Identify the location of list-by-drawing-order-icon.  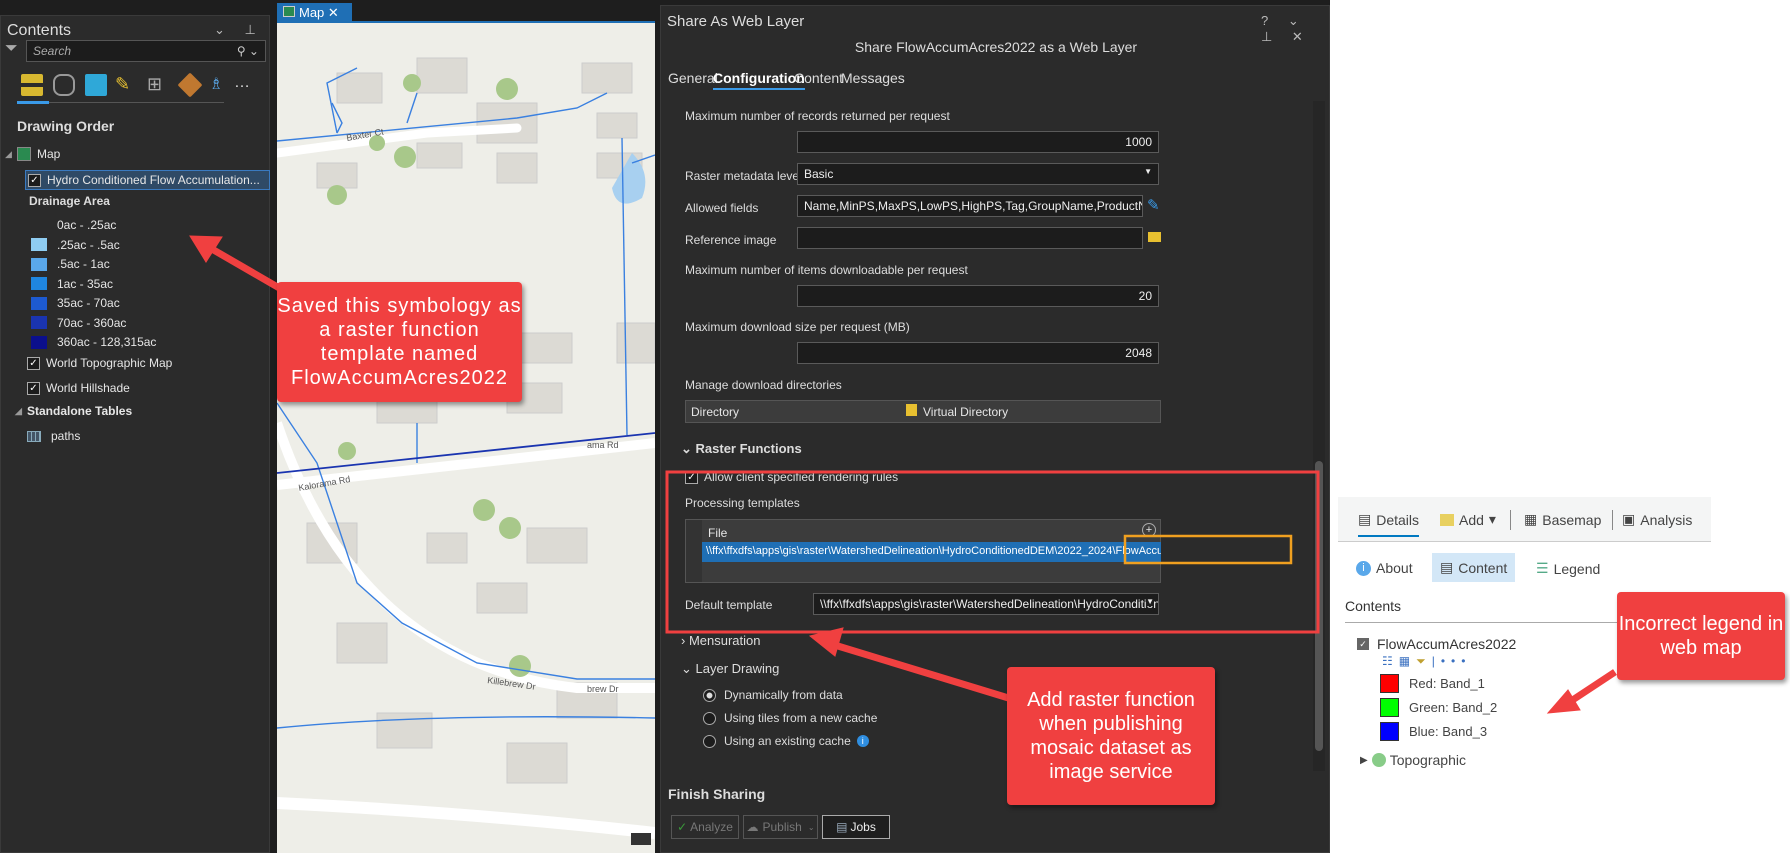
(32, 85).